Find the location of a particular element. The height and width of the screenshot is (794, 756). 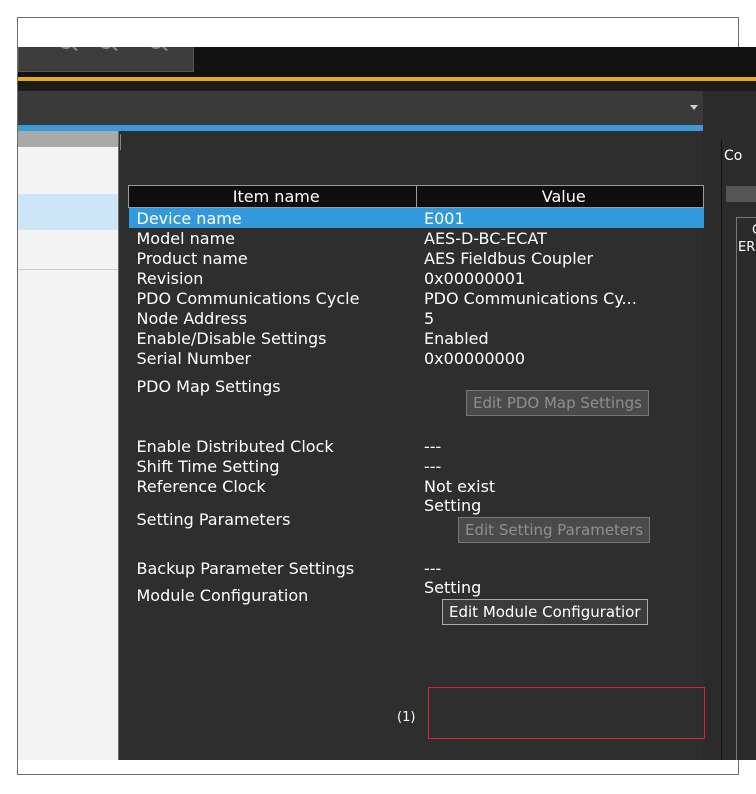

item-value: 0x00000000 is located at coordinates (475, 358).